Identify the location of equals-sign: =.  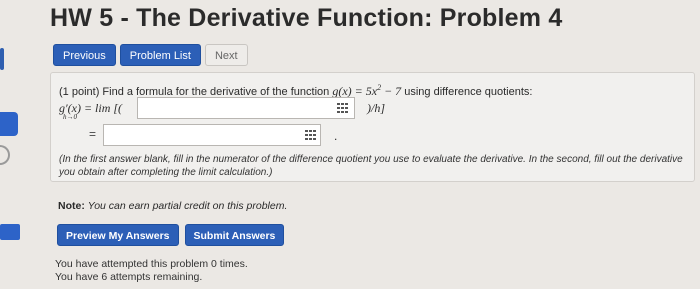
(93, 134).